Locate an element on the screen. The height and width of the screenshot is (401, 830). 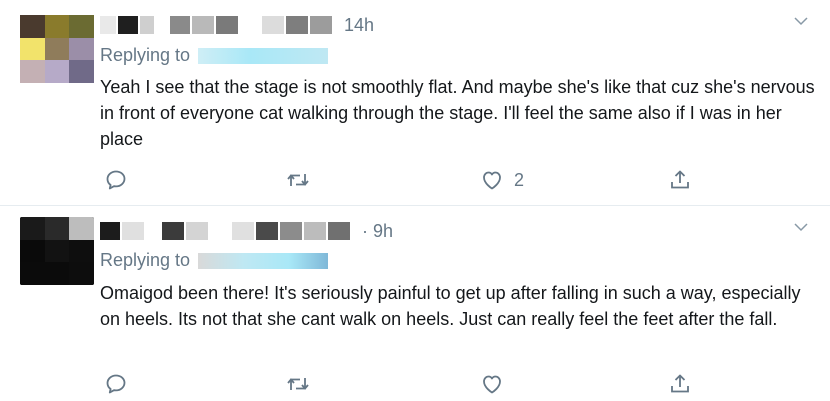
like-button is located at coordinates (497, 384).